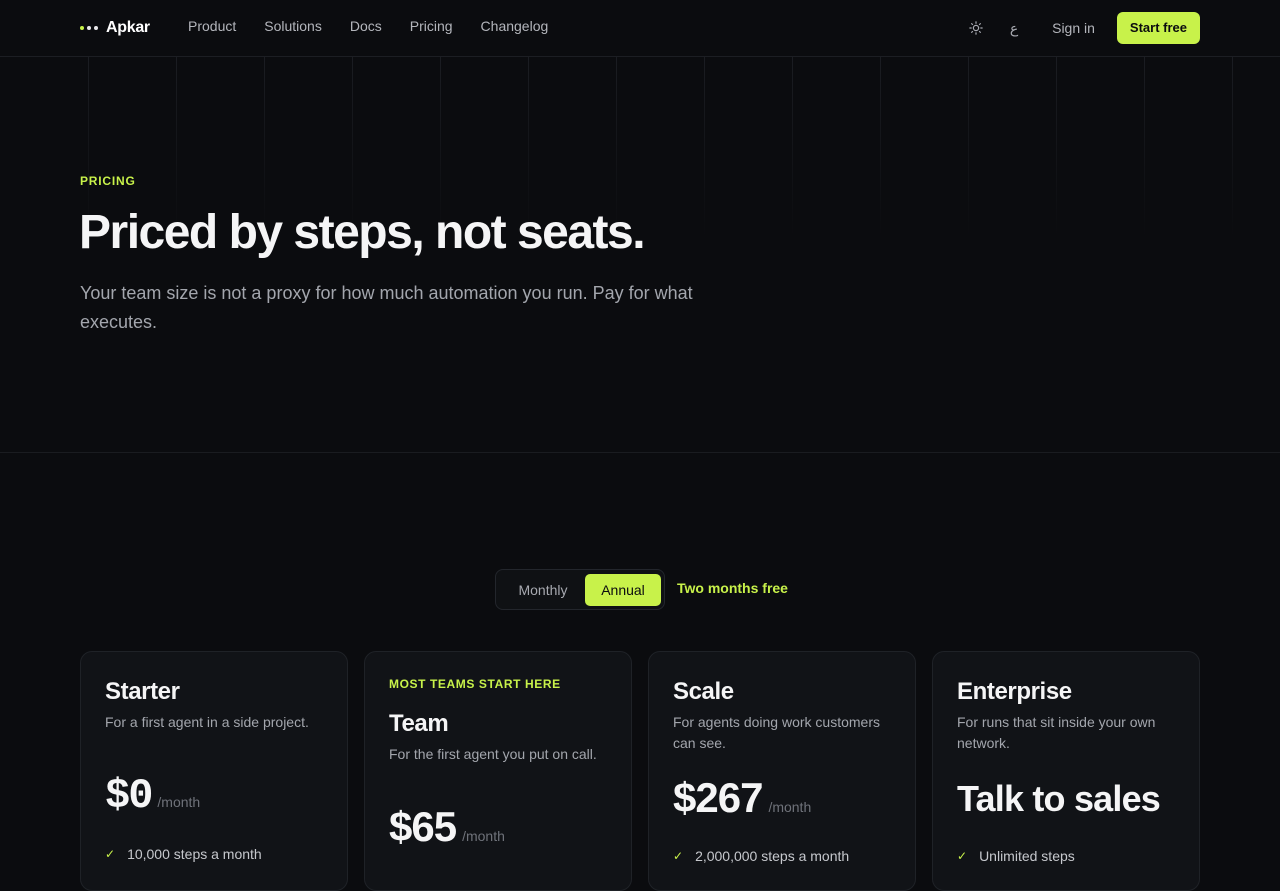 The height and width of the screenshot is (891, 1280). I want to click on plan-name: Scale, so click(703, 691).